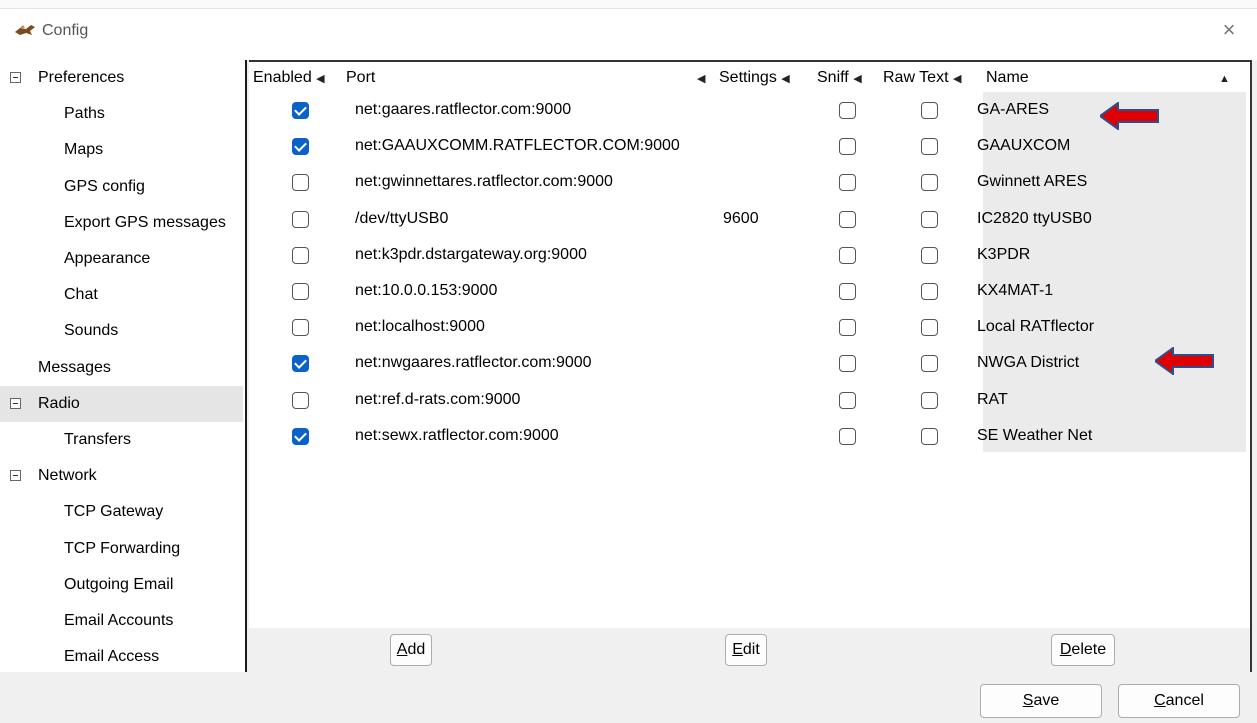 Image resolution: width=1257 pixels, height=723 pixels. What do you see at coordinates (121, 512) in the screenshot?
I see `sidebar-item: TCP Gateway` at bounding box center [121, 512].